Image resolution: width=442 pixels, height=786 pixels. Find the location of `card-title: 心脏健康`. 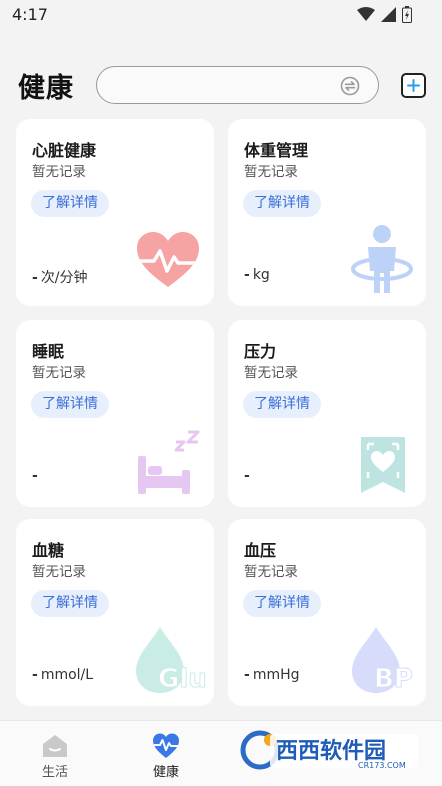

card-title: 心脏健康 is located at coordinates (64, 150).